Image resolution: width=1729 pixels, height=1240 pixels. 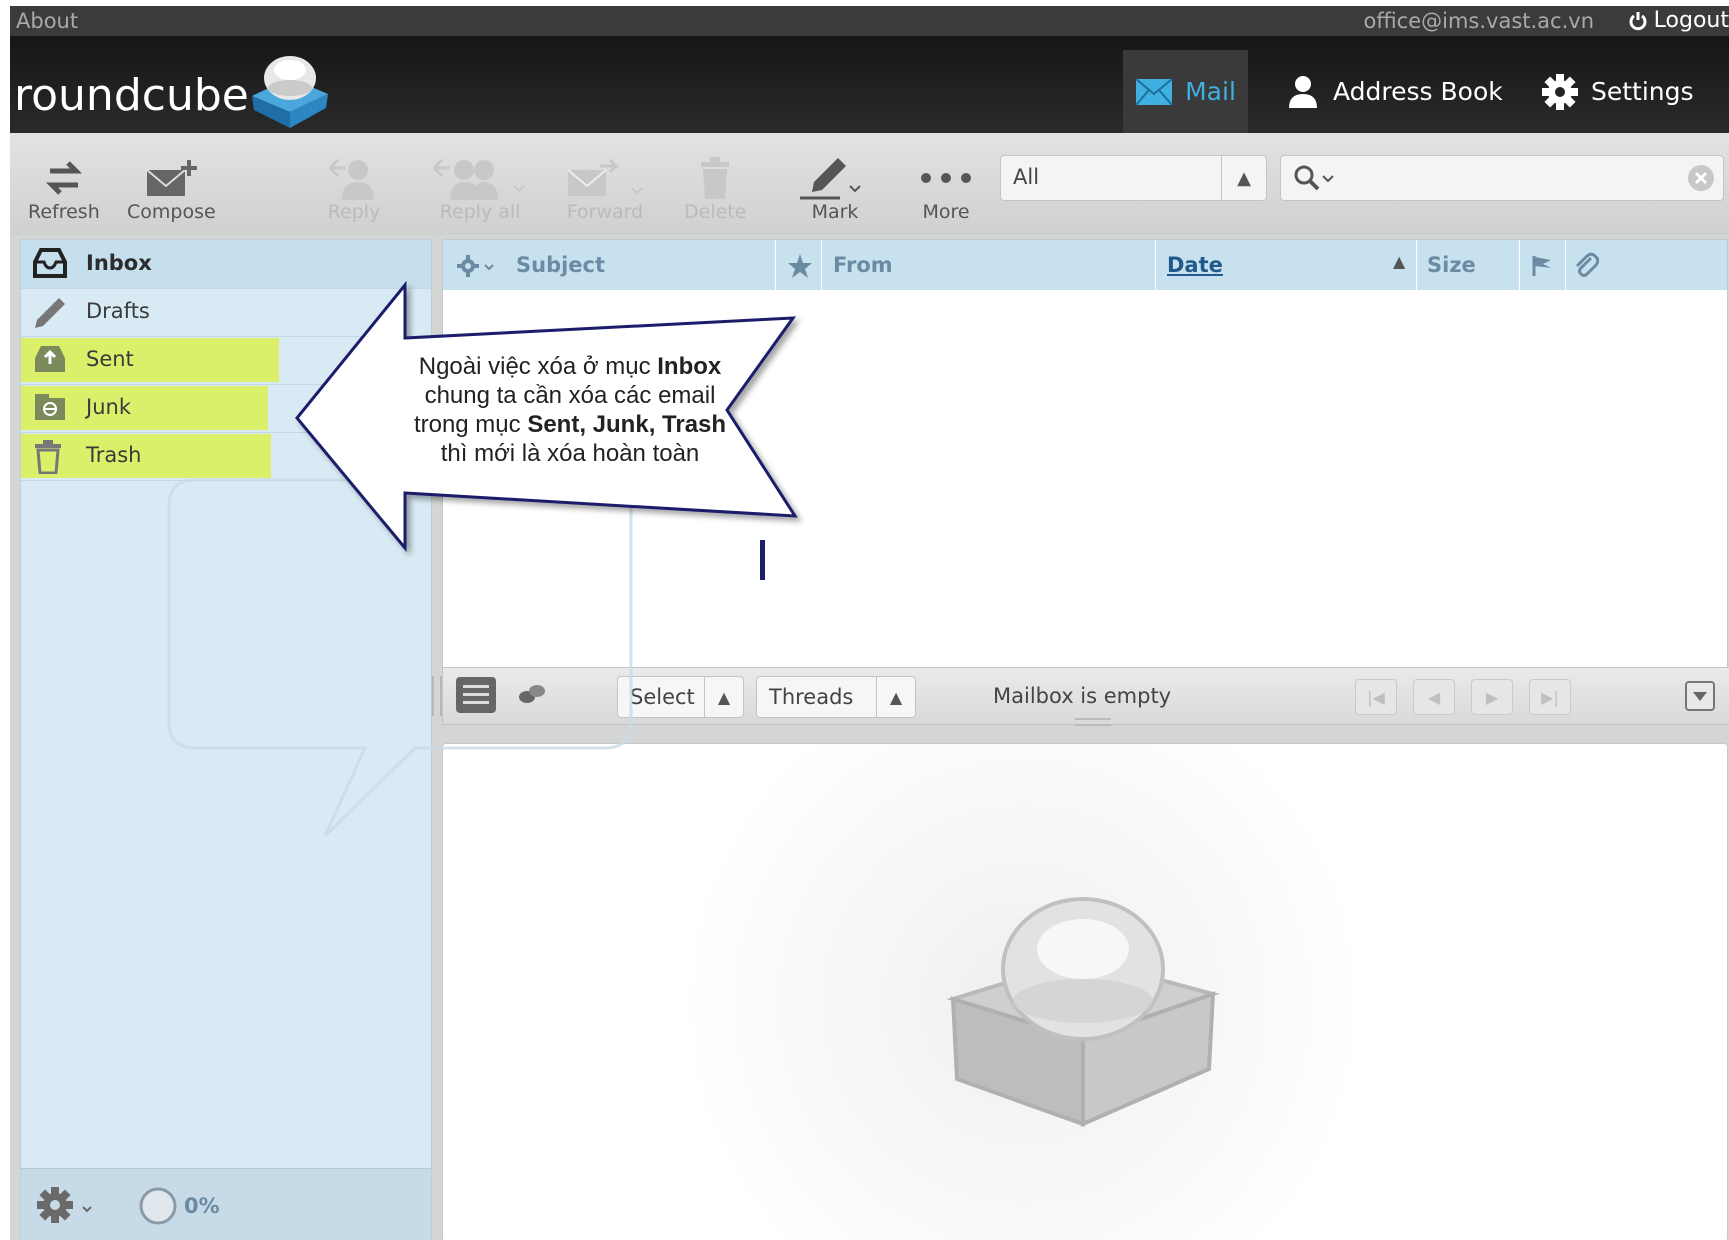 I want to click on top-line: About office@ims.vast.ac.vn Logout, so click(x=869, y=21).